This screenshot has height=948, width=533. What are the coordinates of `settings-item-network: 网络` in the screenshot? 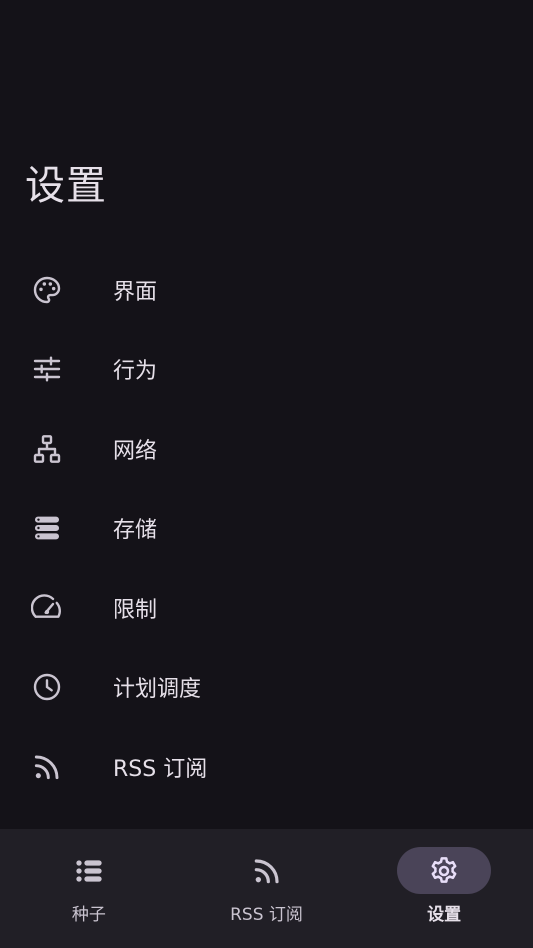 It's located at (266, 449).